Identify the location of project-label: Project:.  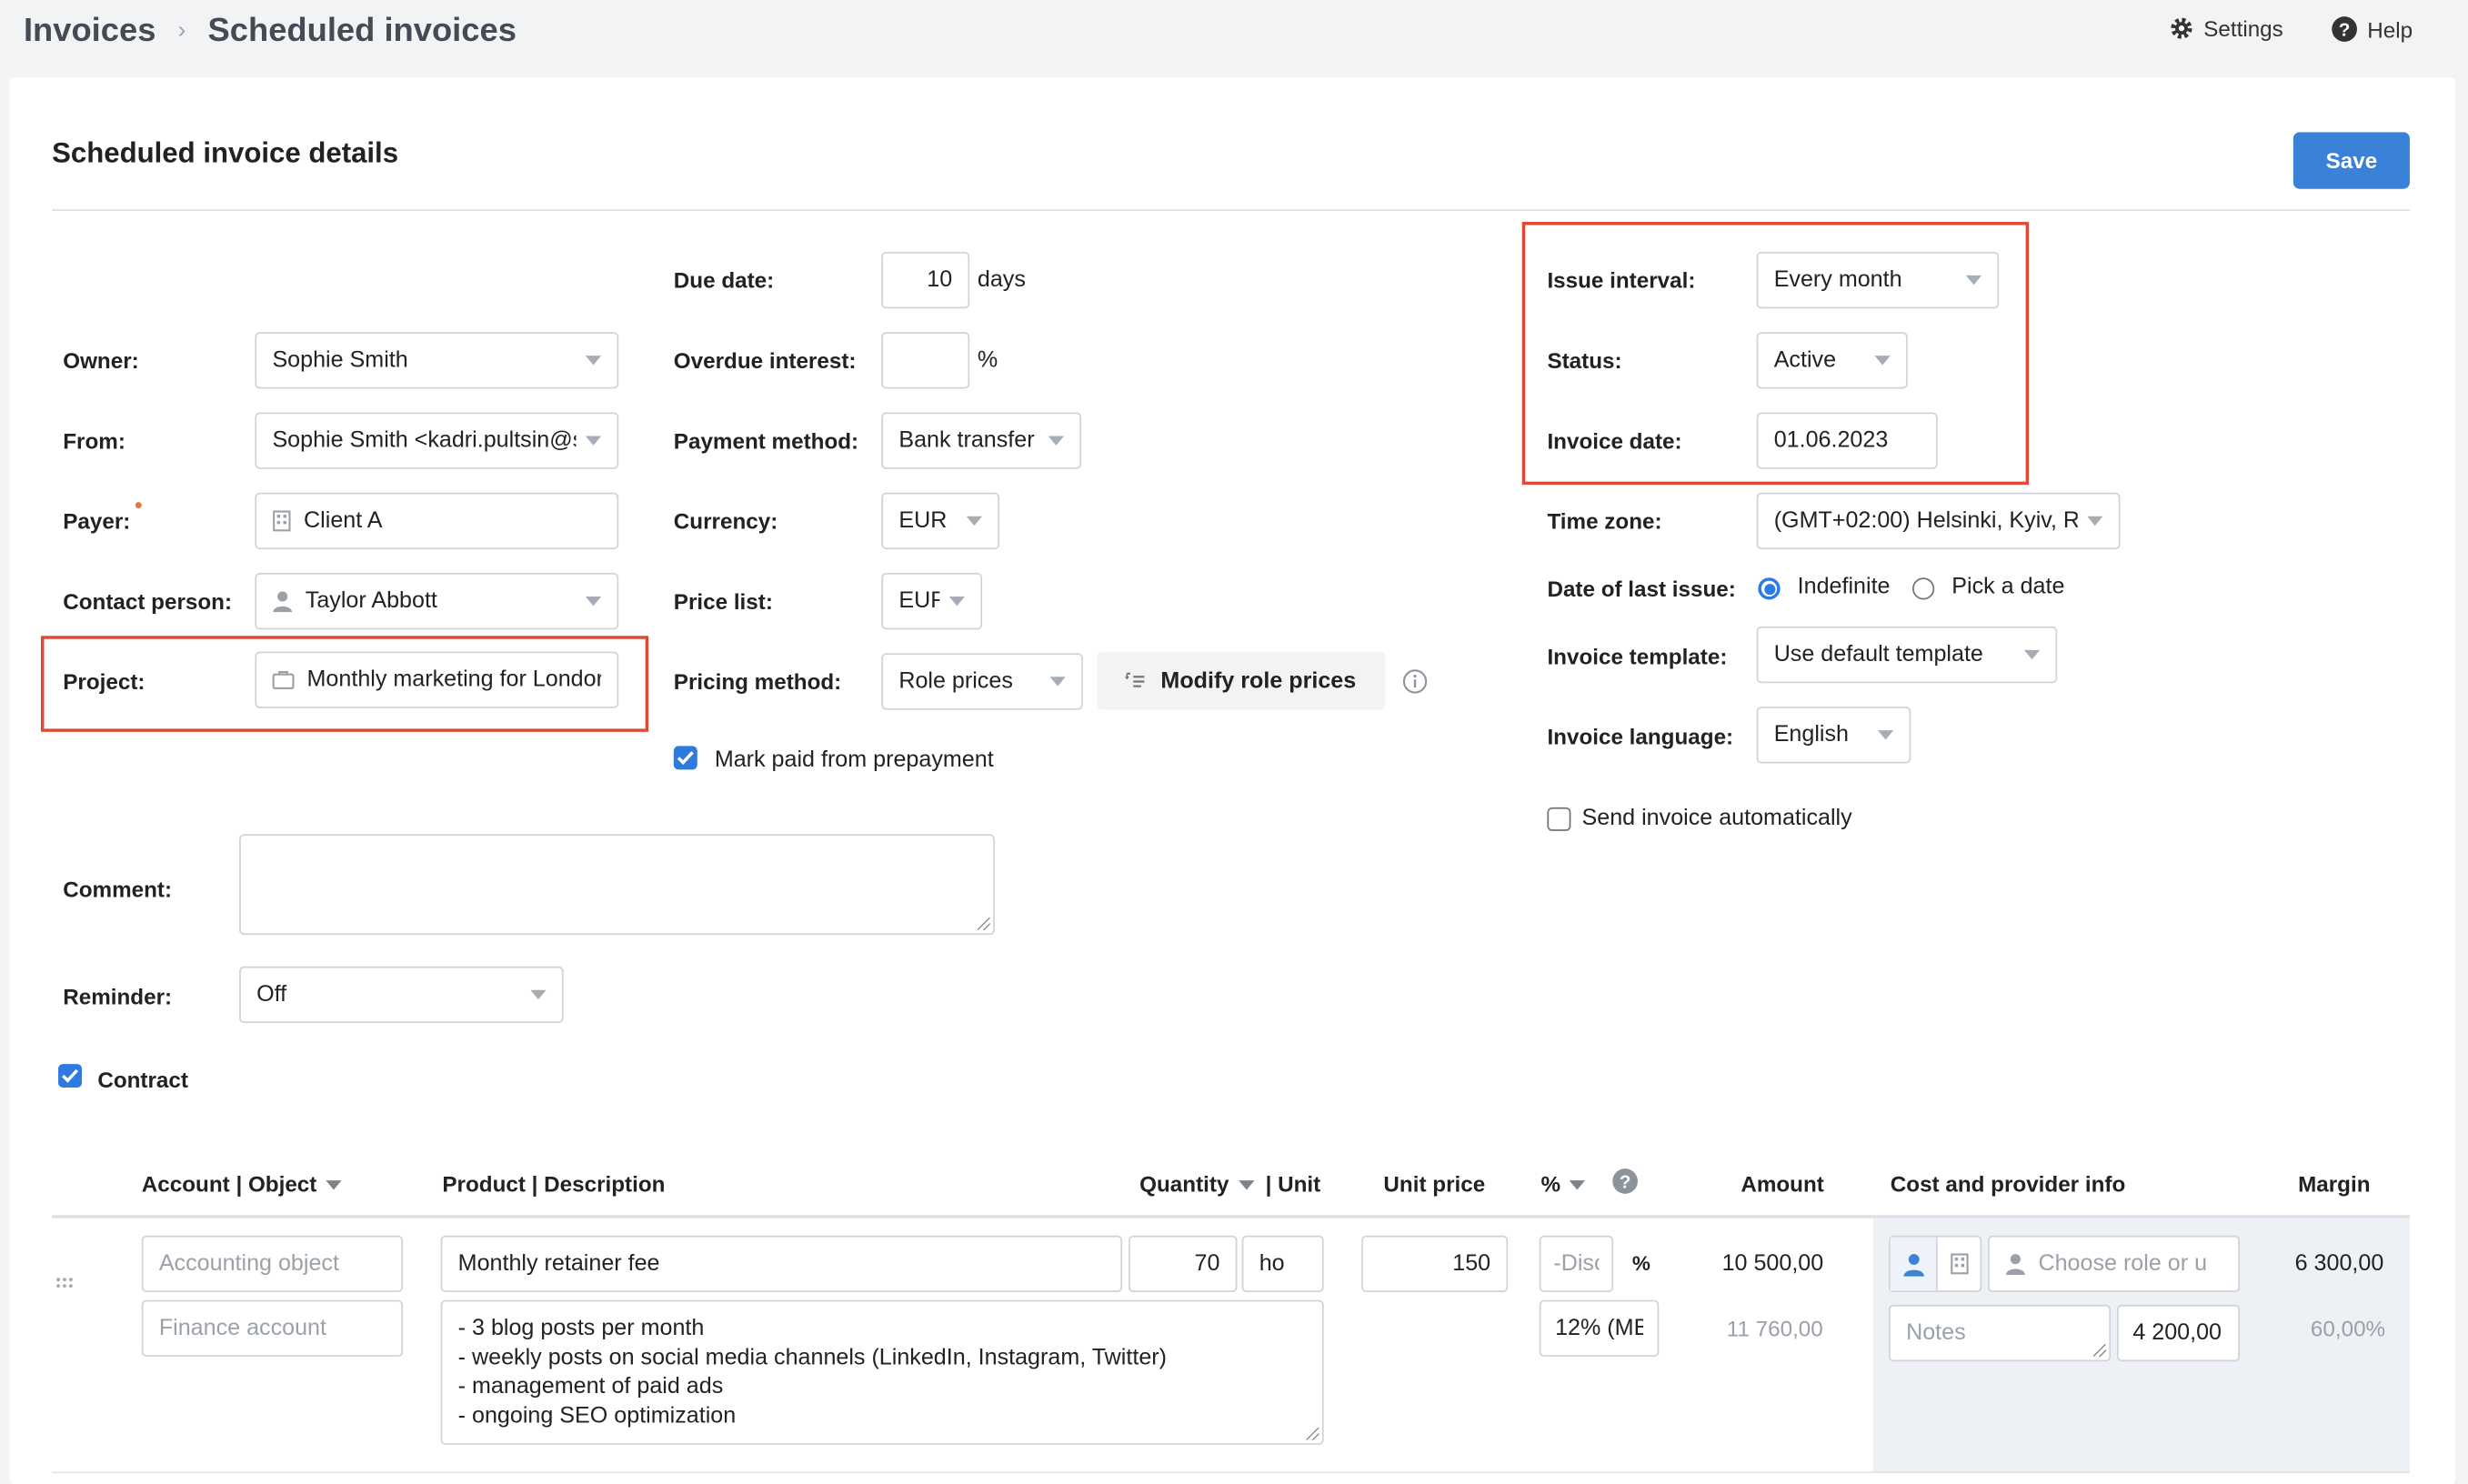
(104, 681).